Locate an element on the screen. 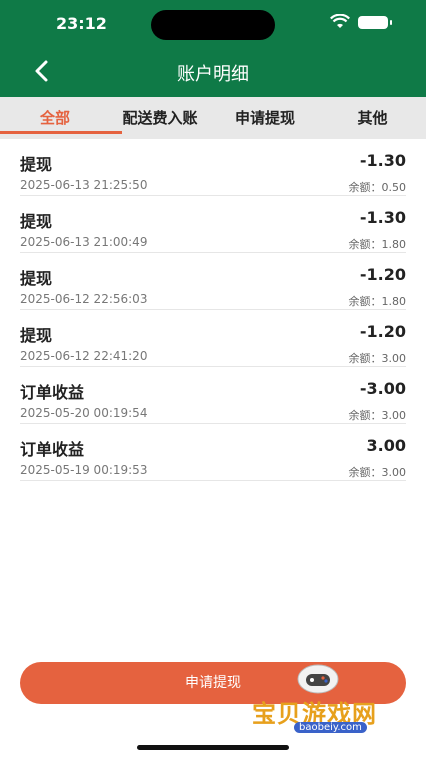 This screenshot has width=426, height=757. record-balance: 余额：0.50 is located at coordinates (377, 187).